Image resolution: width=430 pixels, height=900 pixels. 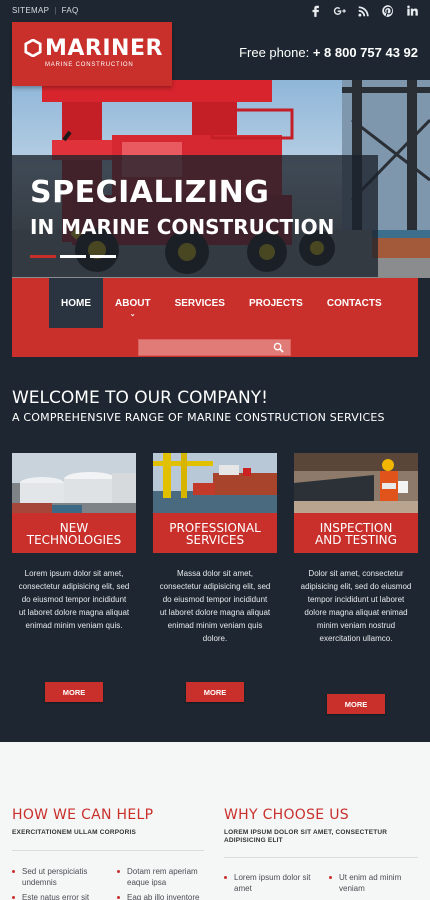 I want to click on hero-title: SPECIALIZING, so click(x=150, y=192).